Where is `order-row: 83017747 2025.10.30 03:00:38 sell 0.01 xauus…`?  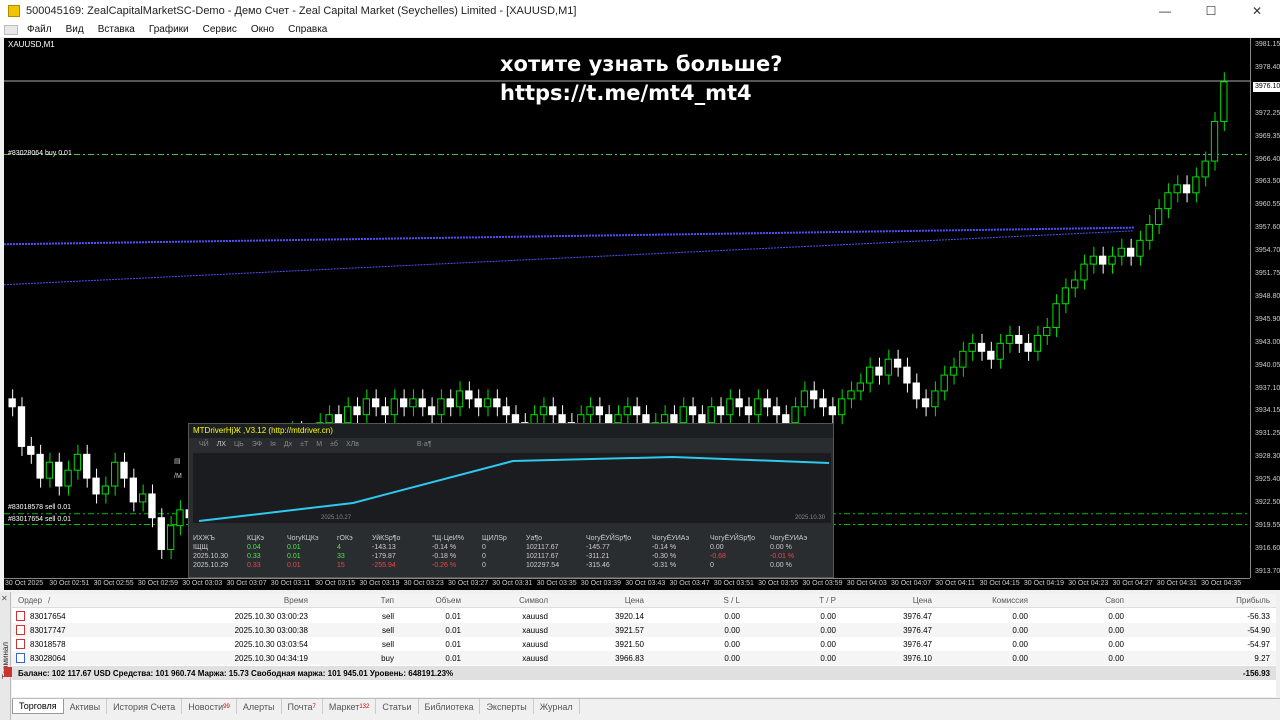
order-row: 83017747 2025.10.30 03:00:38 sell 0.01 xauus… is located at coordinates (644, 630).